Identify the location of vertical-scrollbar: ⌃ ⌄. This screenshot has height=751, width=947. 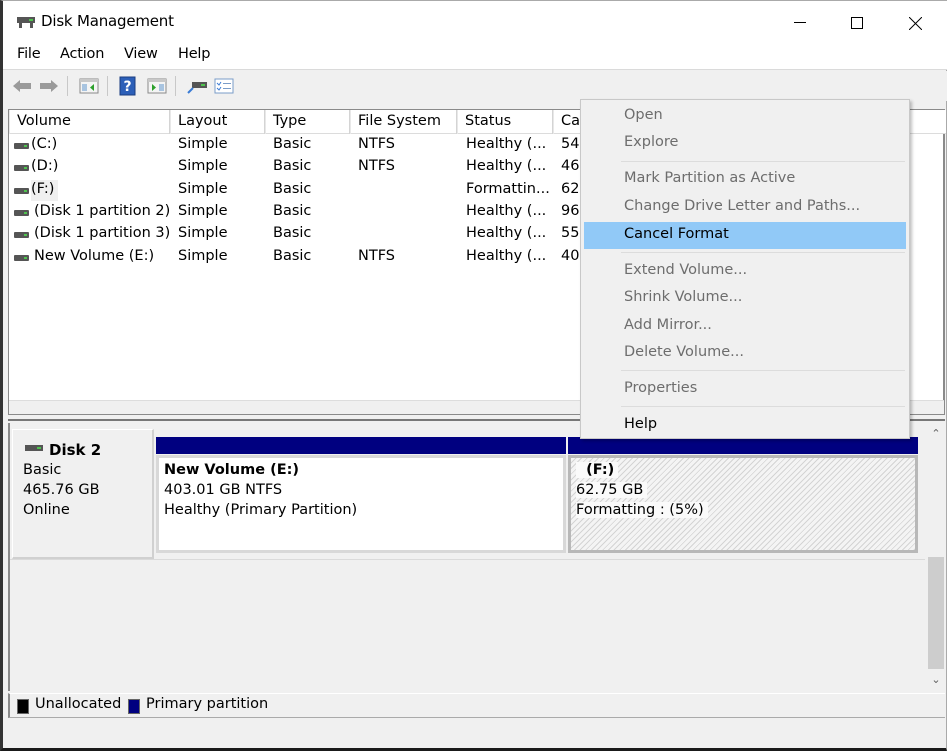
(936, 557).